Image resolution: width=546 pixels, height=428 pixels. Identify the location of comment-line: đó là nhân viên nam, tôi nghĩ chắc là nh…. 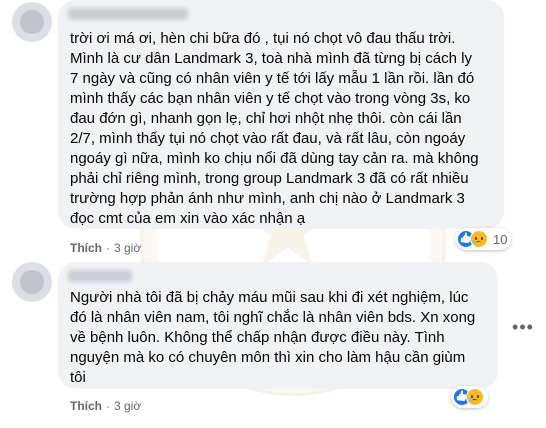
(273, 317).